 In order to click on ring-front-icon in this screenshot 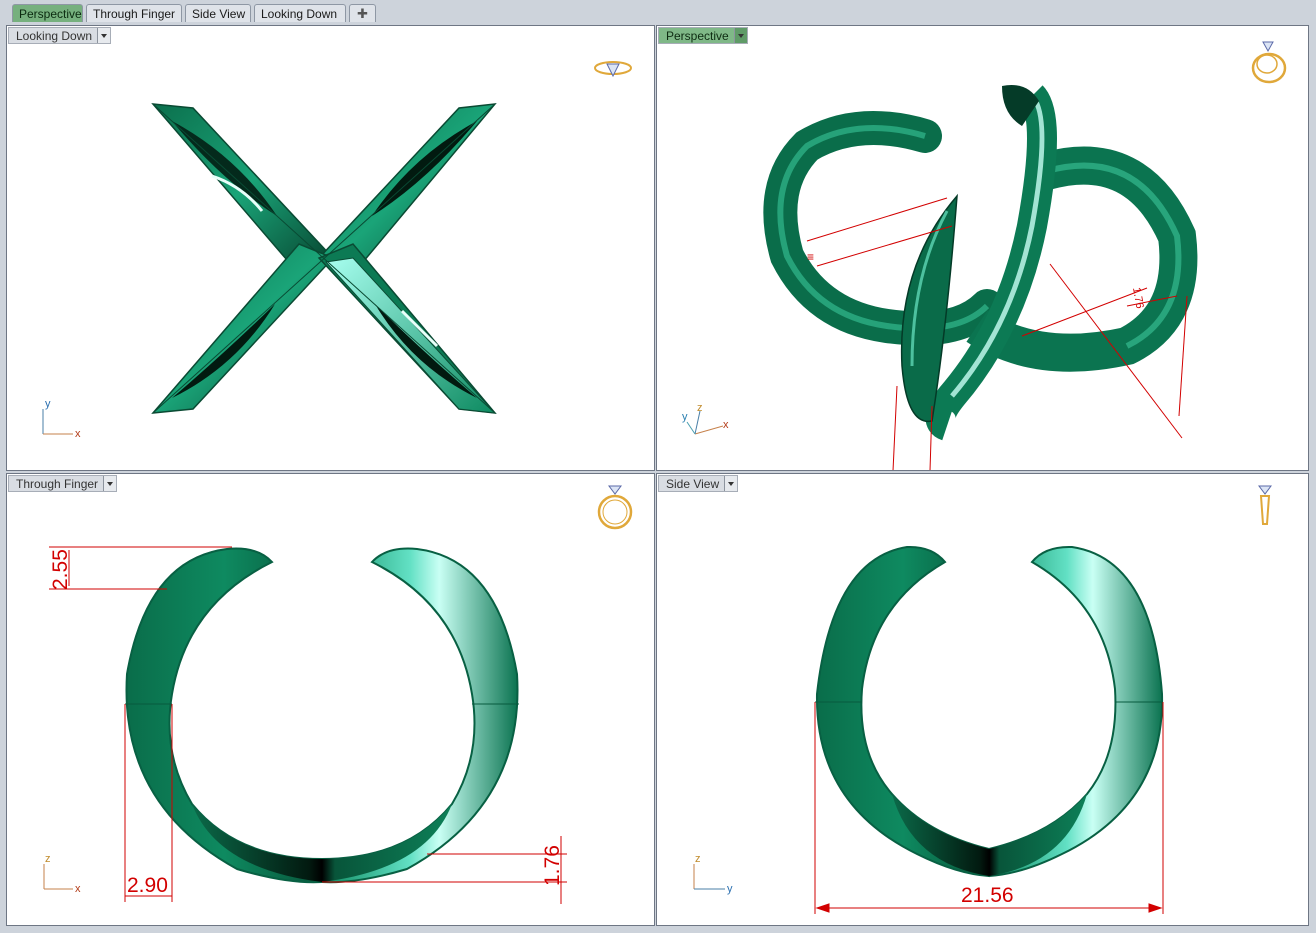, I will do `click(615, 507)`.